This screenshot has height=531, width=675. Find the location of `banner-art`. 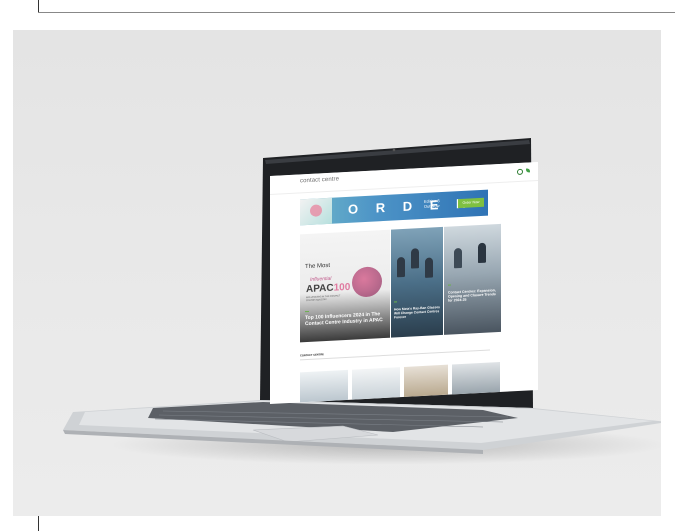

banner-art is located at coordinates (316, 211).